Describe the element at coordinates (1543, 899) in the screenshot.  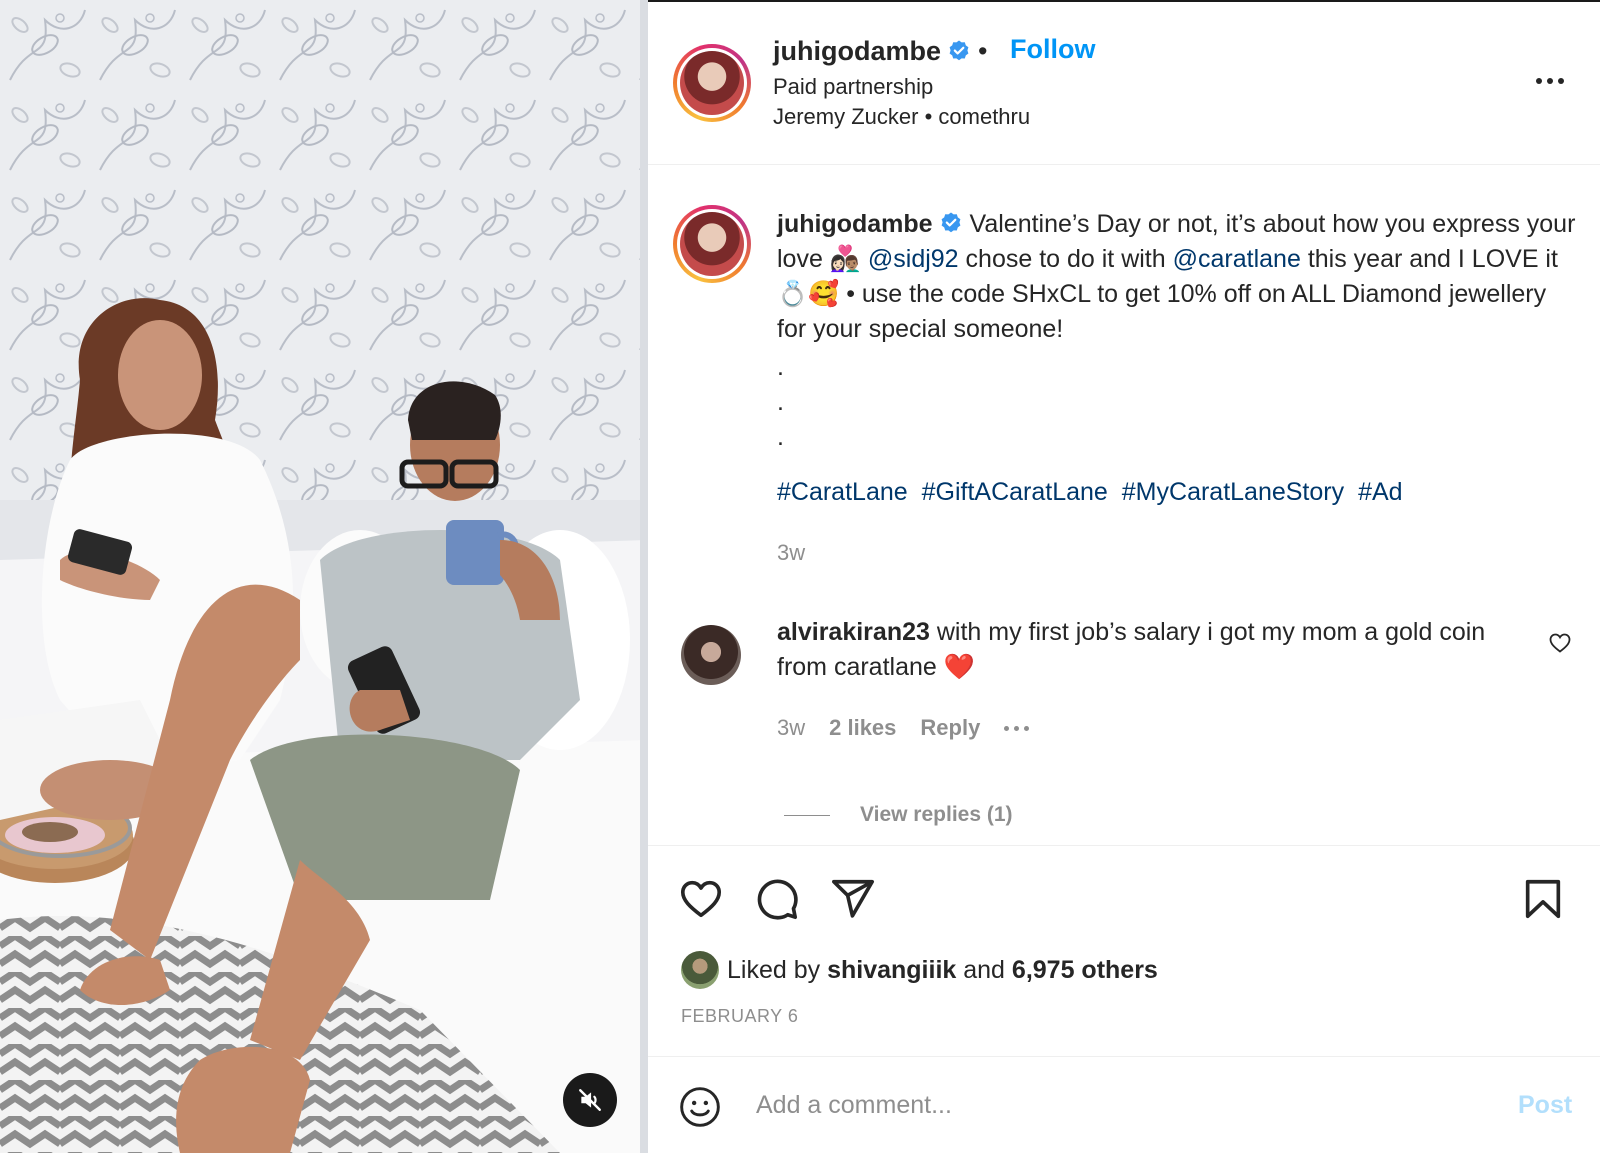
I see `bookmark-icon` at that location.